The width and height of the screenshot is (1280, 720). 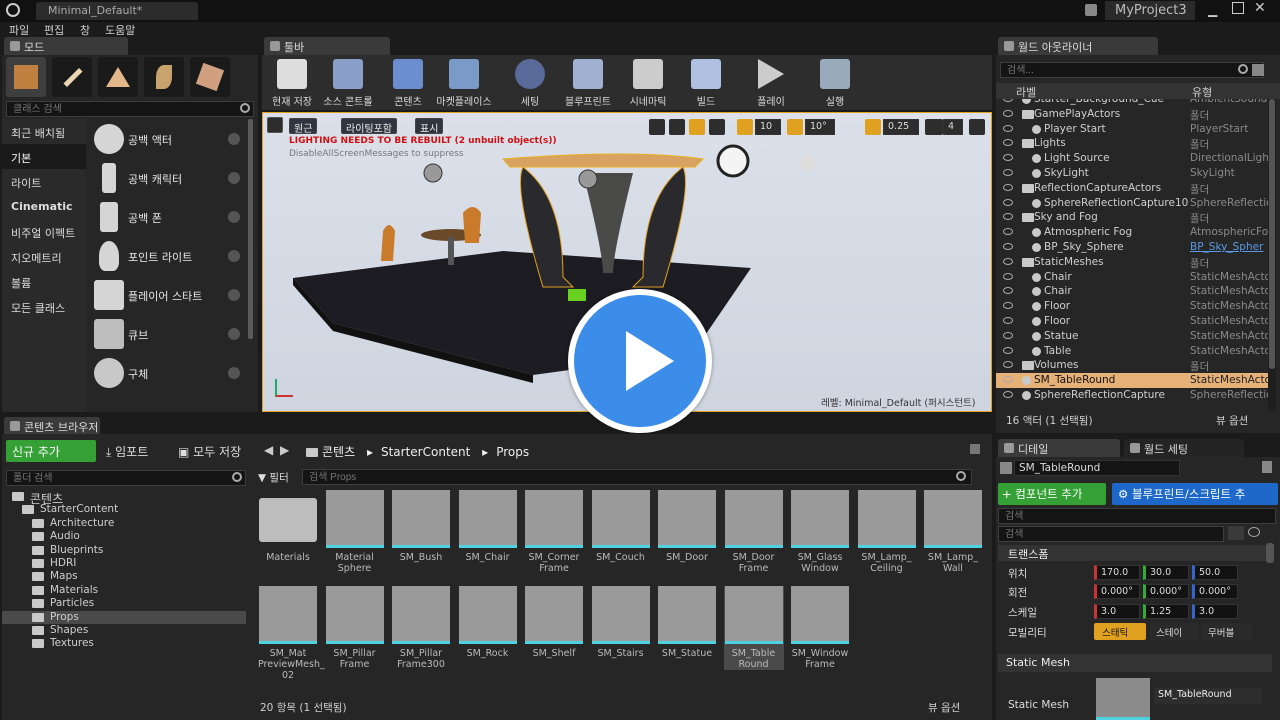 What do you see at coordinates (1132, 381) in the screenshot?
I see `outliner-row: SM_TableRound StaticMeshActo` at bounding box center [1132, 381].